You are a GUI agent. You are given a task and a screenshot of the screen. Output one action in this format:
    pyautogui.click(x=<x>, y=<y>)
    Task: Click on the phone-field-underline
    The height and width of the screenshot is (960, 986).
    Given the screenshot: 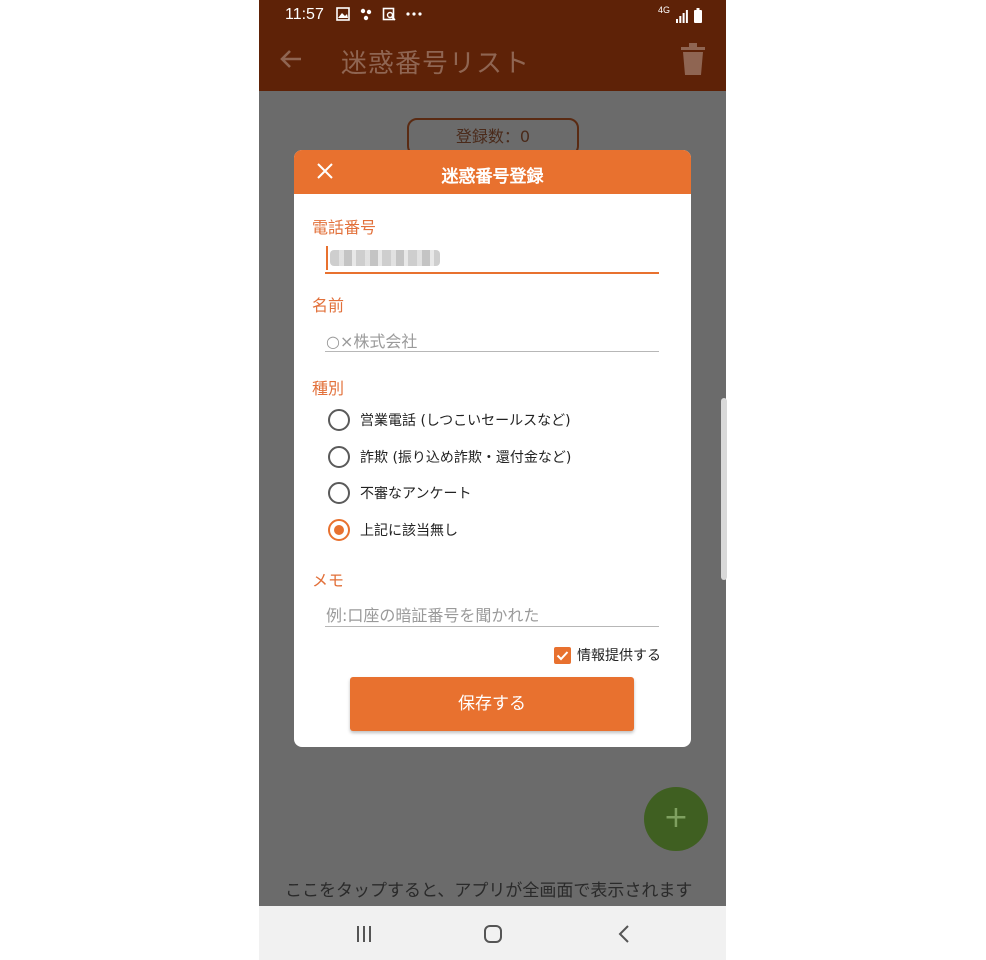 What is the action you would take?
    pyautogui.click(x=492, y=273)
    